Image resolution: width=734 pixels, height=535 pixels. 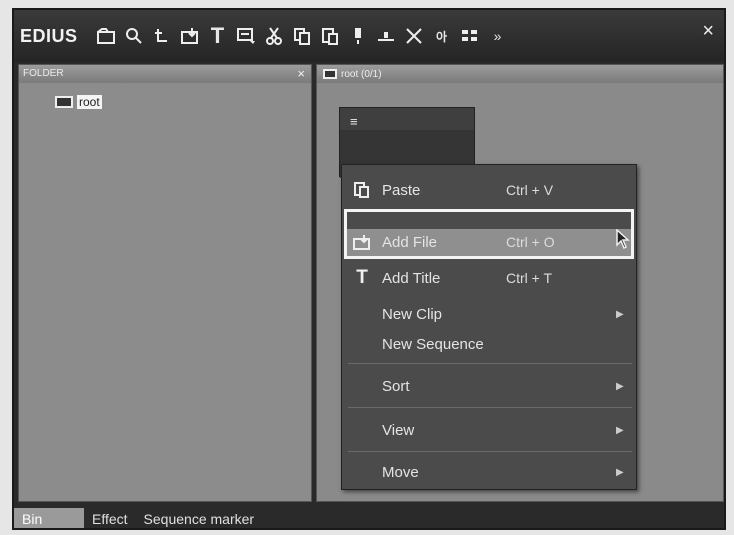 I want to click on folder-pane-title: FOLDER, so click(x=43, y=73).